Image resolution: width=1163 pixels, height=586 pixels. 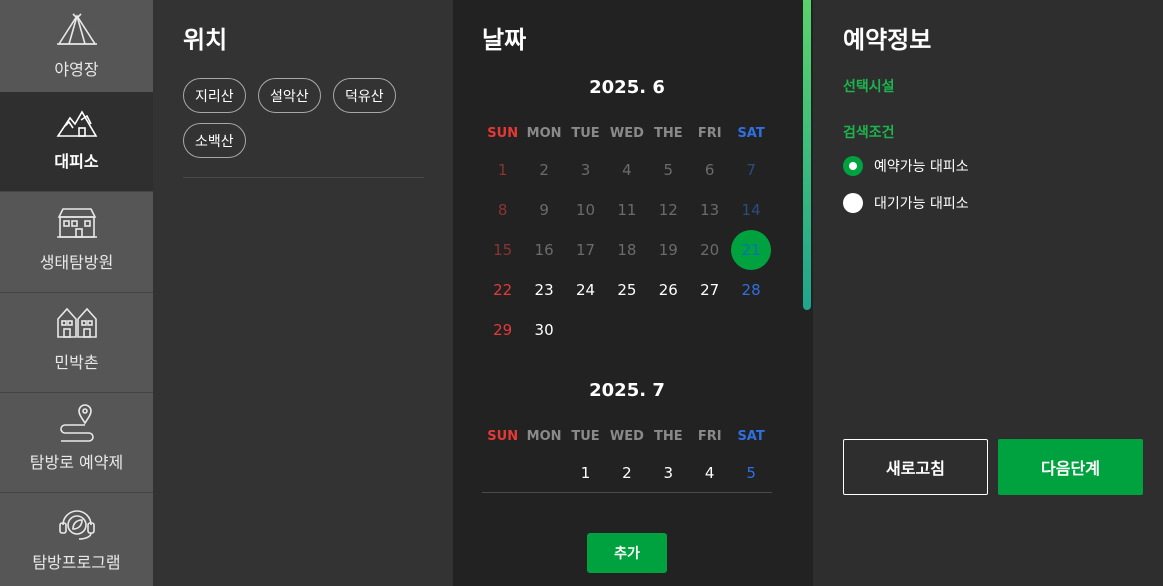 What do you see at coordinates (626, 250) in the screenshot?
I see `calendar-day: 18` at bounding box center [626, 250].